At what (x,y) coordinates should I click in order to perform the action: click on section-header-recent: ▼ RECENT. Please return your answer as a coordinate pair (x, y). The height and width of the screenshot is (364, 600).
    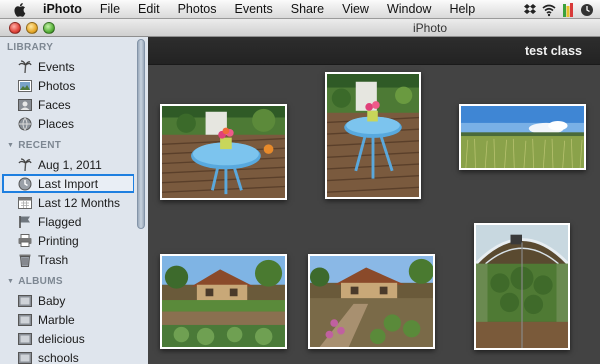
    Looking at the image, I should click on (73, 146).